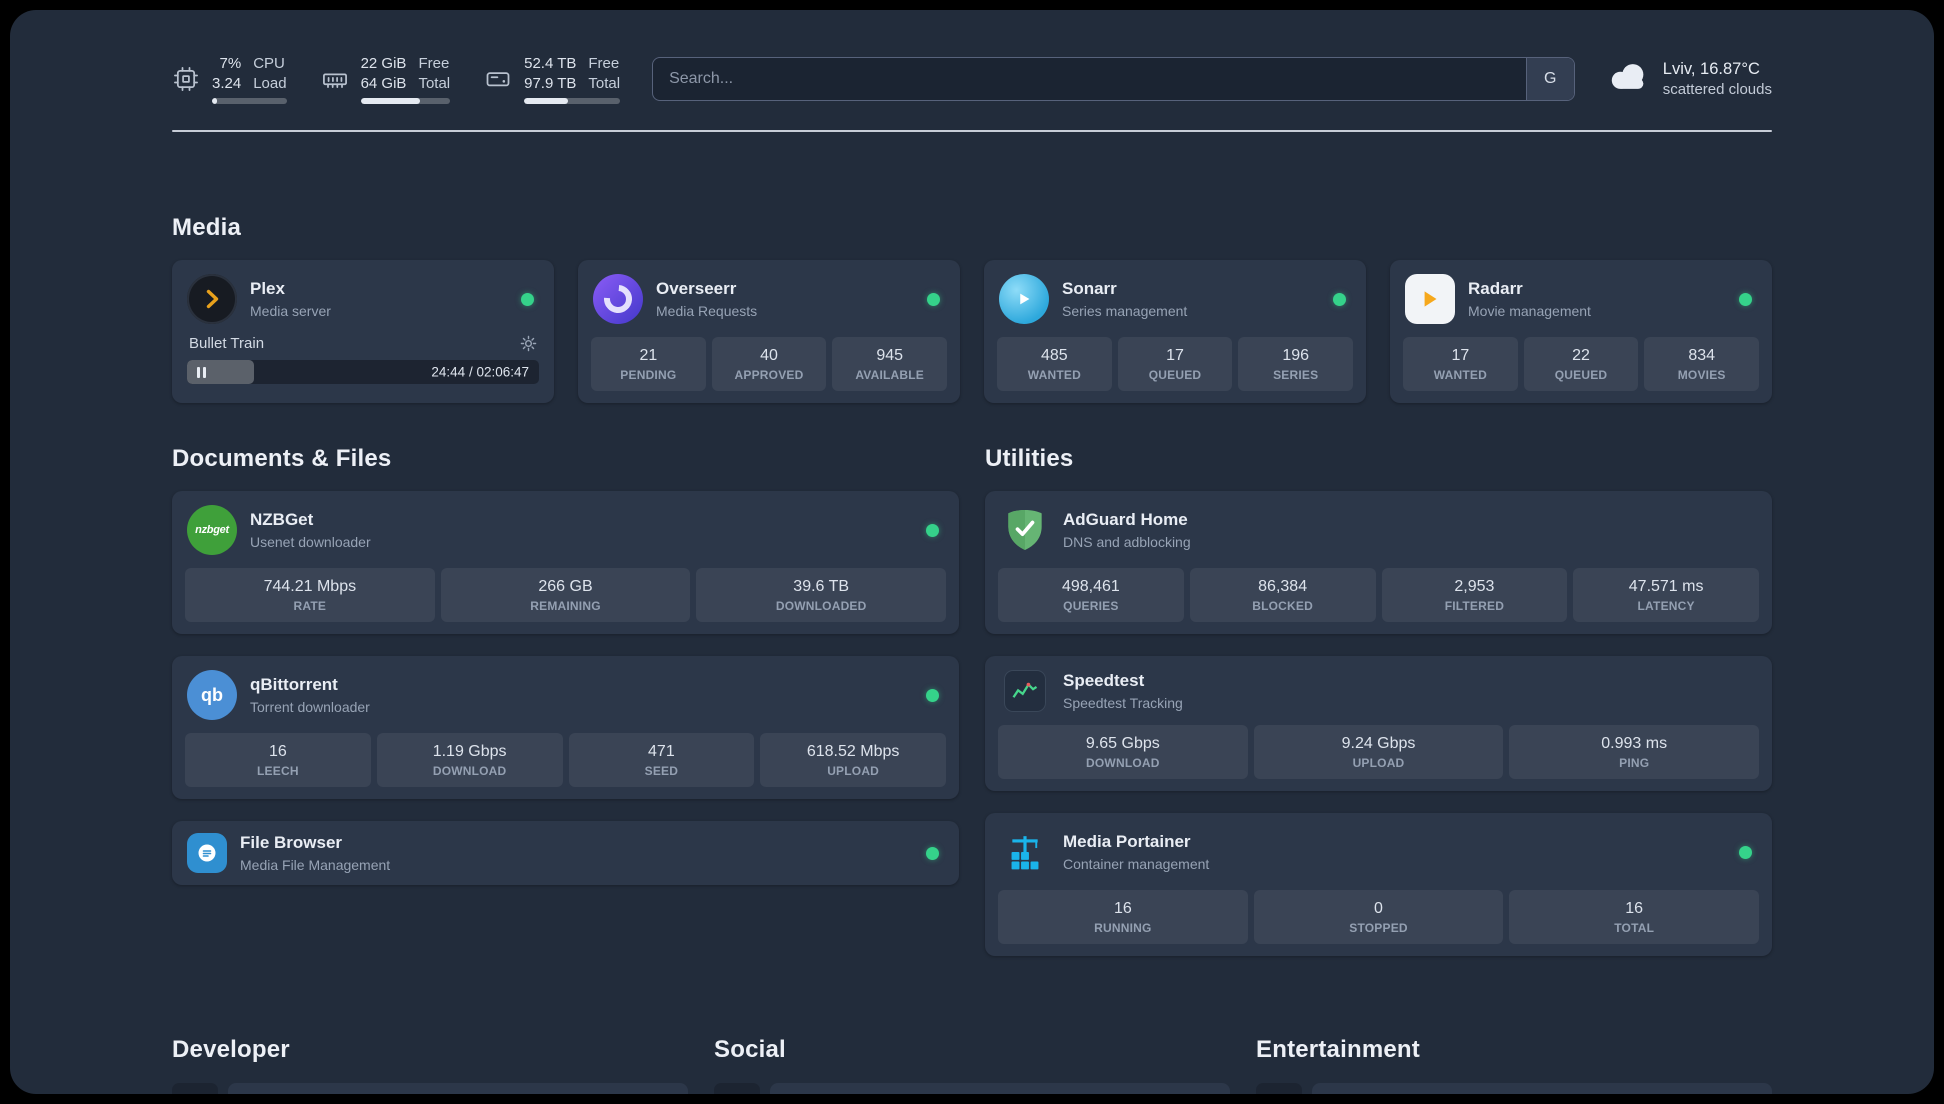 This screenshot has height=1104, width=1944. What do you see at coordinates (1378, 763) in the screenshot?
I see `stat-label: UPLOAD` at bounding box center [1378, 763].